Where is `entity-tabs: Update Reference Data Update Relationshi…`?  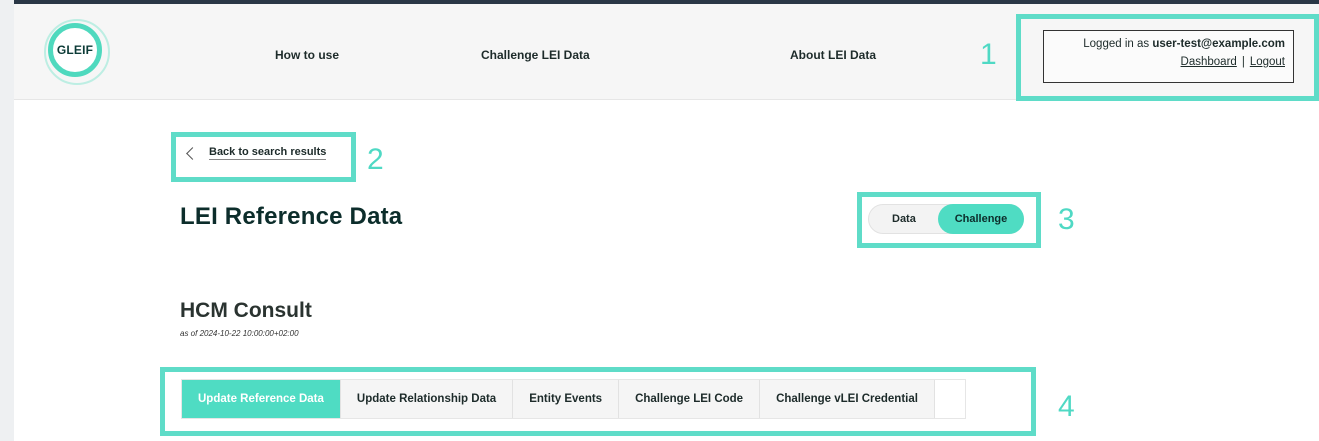 entity-tabs: Update Reference Data Update Relationshi… is located at coordinates (573, 399).